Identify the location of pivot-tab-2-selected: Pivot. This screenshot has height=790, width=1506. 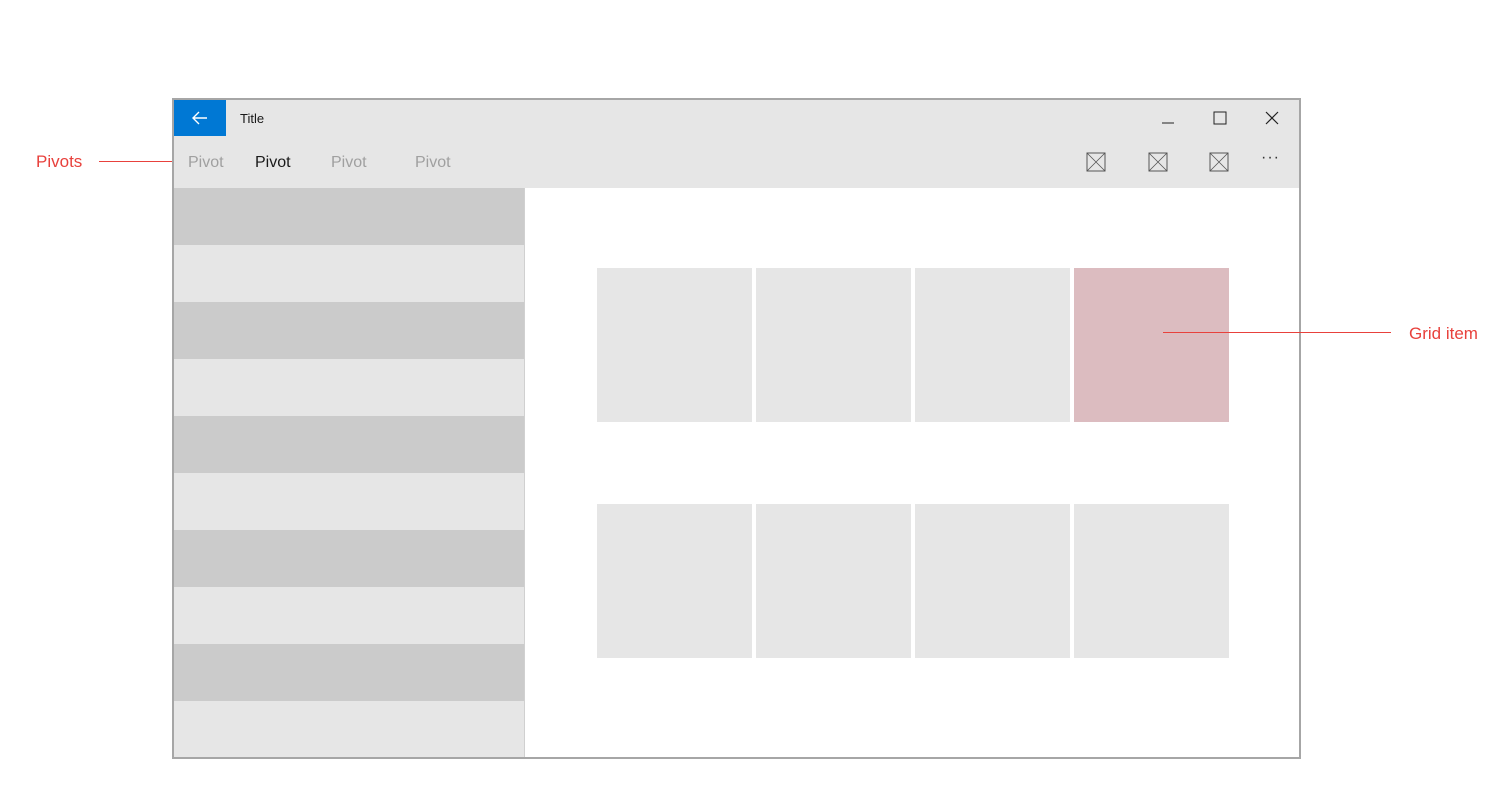
(273, 163).